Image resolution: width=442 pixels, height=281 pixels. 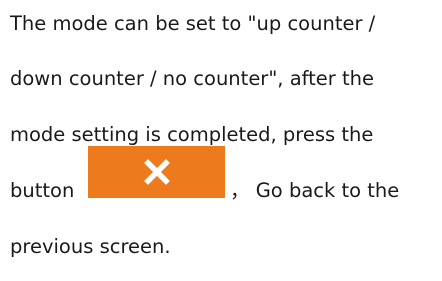 I want to click on text-line-5: previous screen., so click(x=90, y=246).